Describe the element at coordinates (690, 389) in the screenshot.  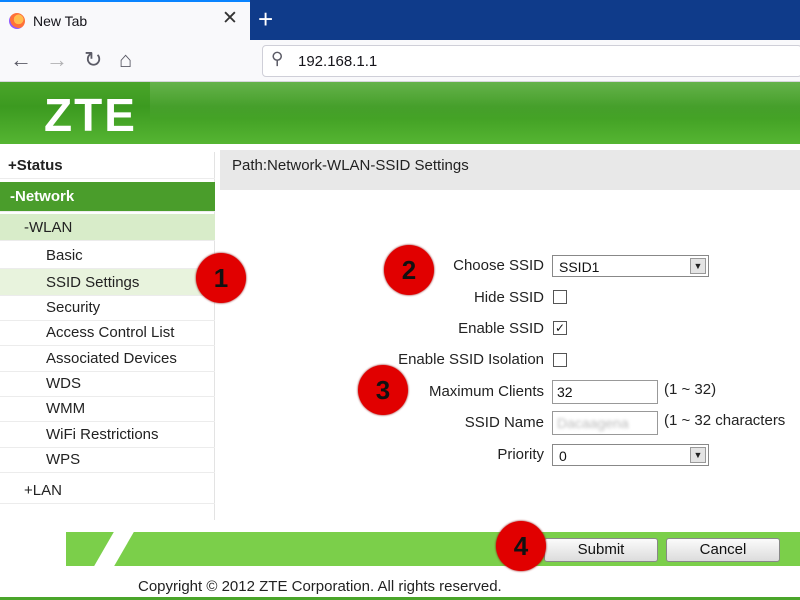
I see `max-clients-hint: (1 ~ 32)` at that location.